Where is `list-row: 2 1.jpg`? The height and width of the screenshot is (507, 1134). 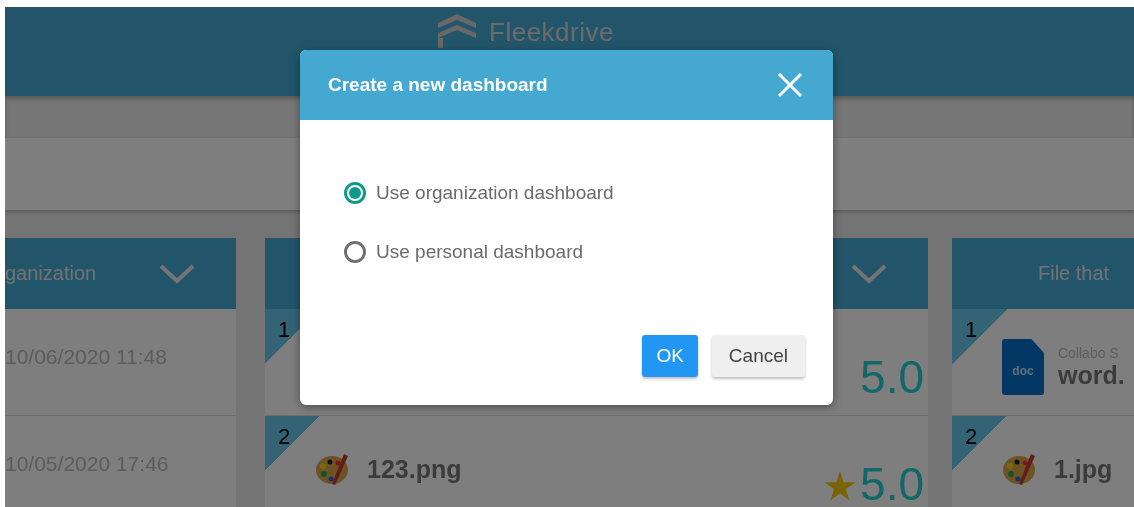
list-row: 2 1.jpg is located at coordinates (1043, 461).